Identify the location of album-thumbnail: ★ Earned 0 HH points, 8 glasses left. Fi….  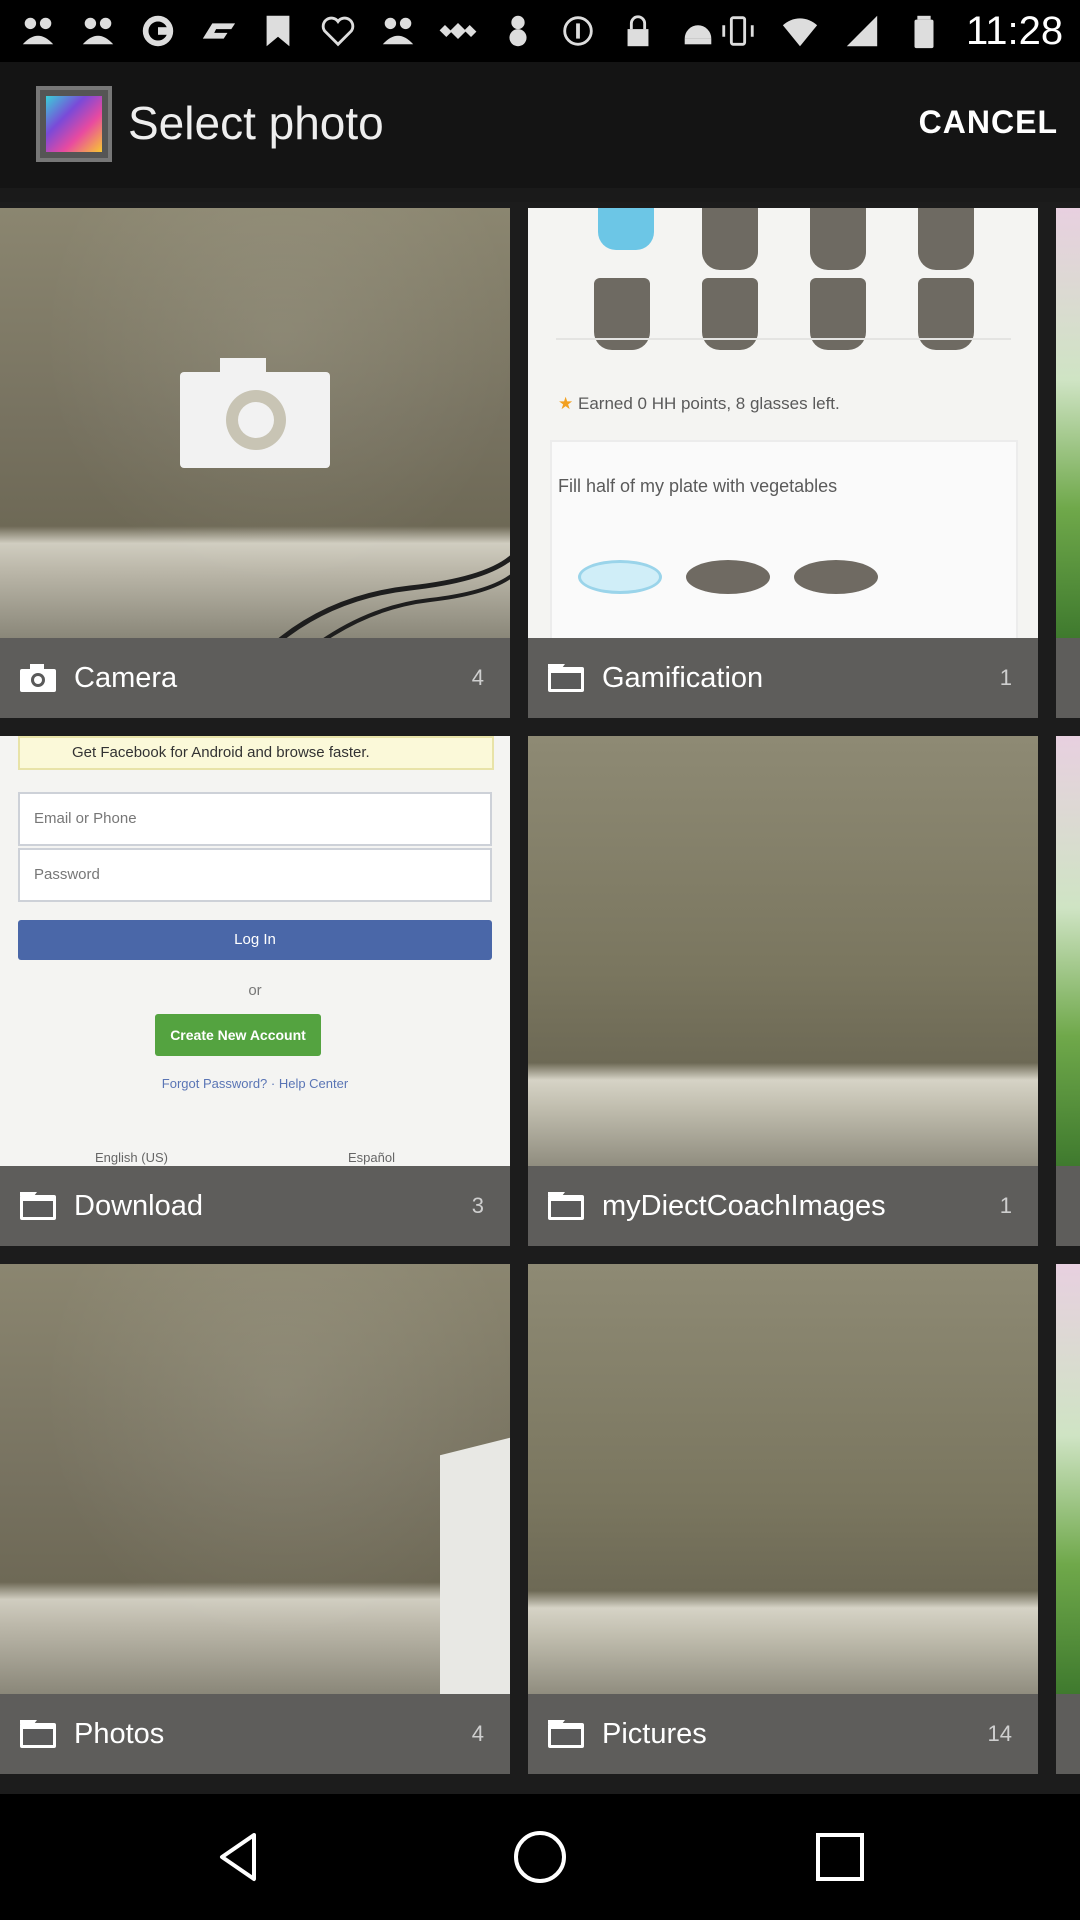
(783, 423).